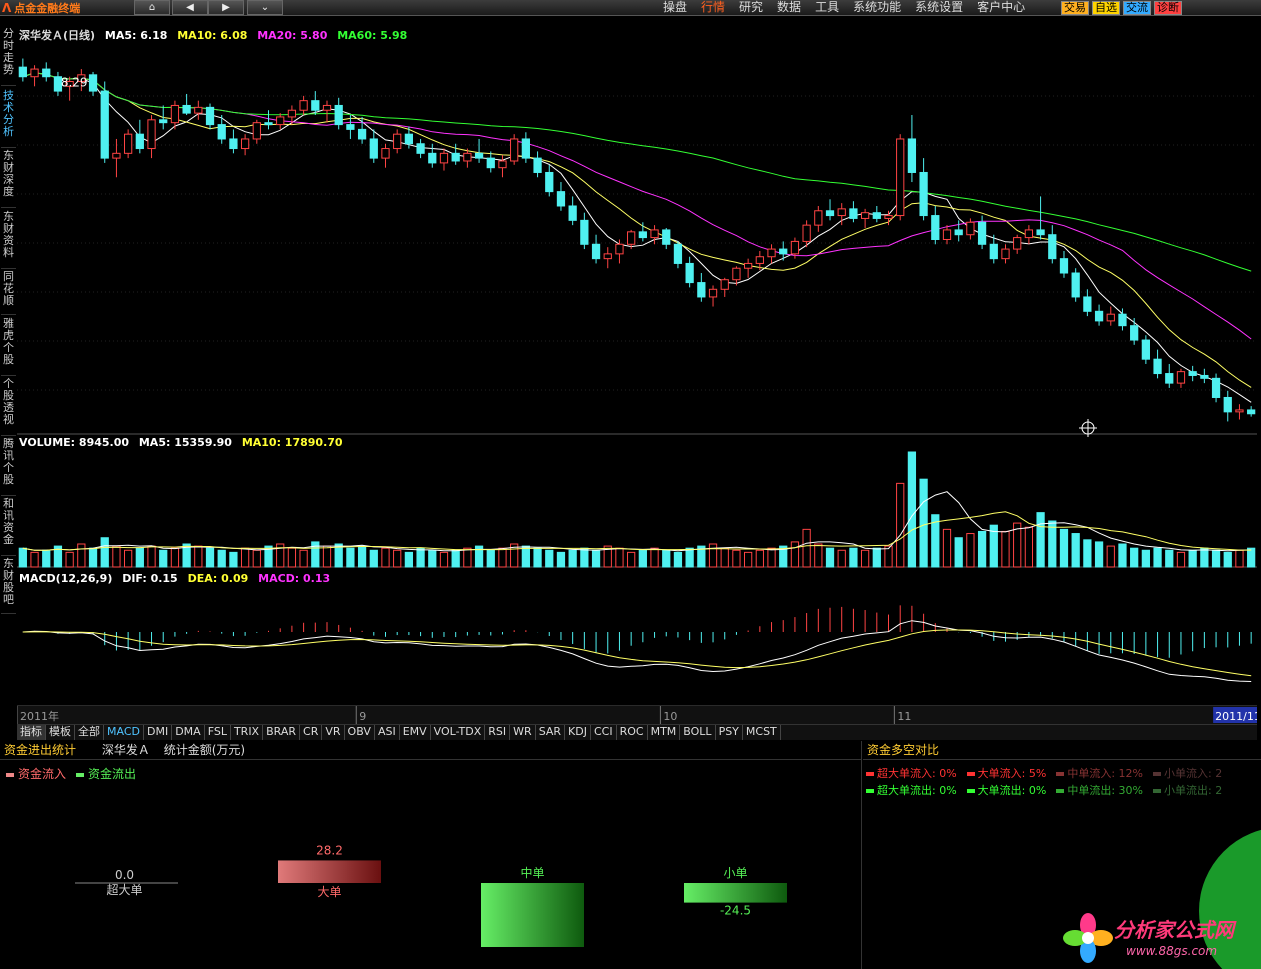 The width and height of the screenshot is (1261, 969). I want to click on indicator-tab-rsi: RSI, so click(498, 732).